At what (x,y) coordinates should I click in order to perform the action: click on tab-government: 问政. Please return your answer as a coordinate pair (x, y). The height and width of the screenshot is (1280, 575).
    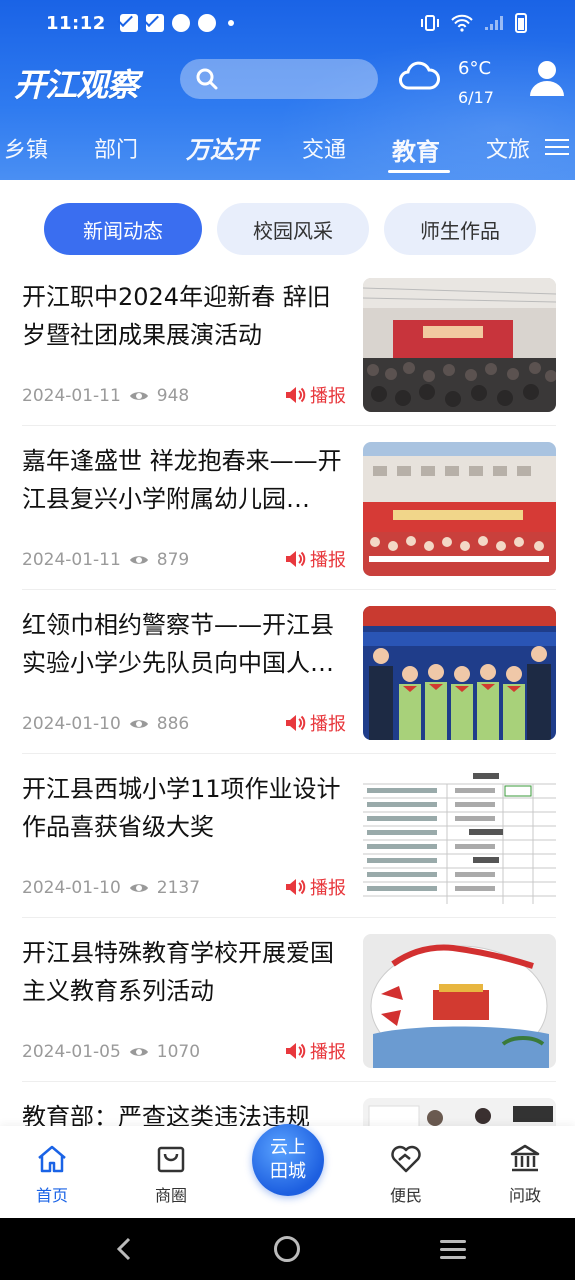
    Looking at the image, I should click on (525, 1174).